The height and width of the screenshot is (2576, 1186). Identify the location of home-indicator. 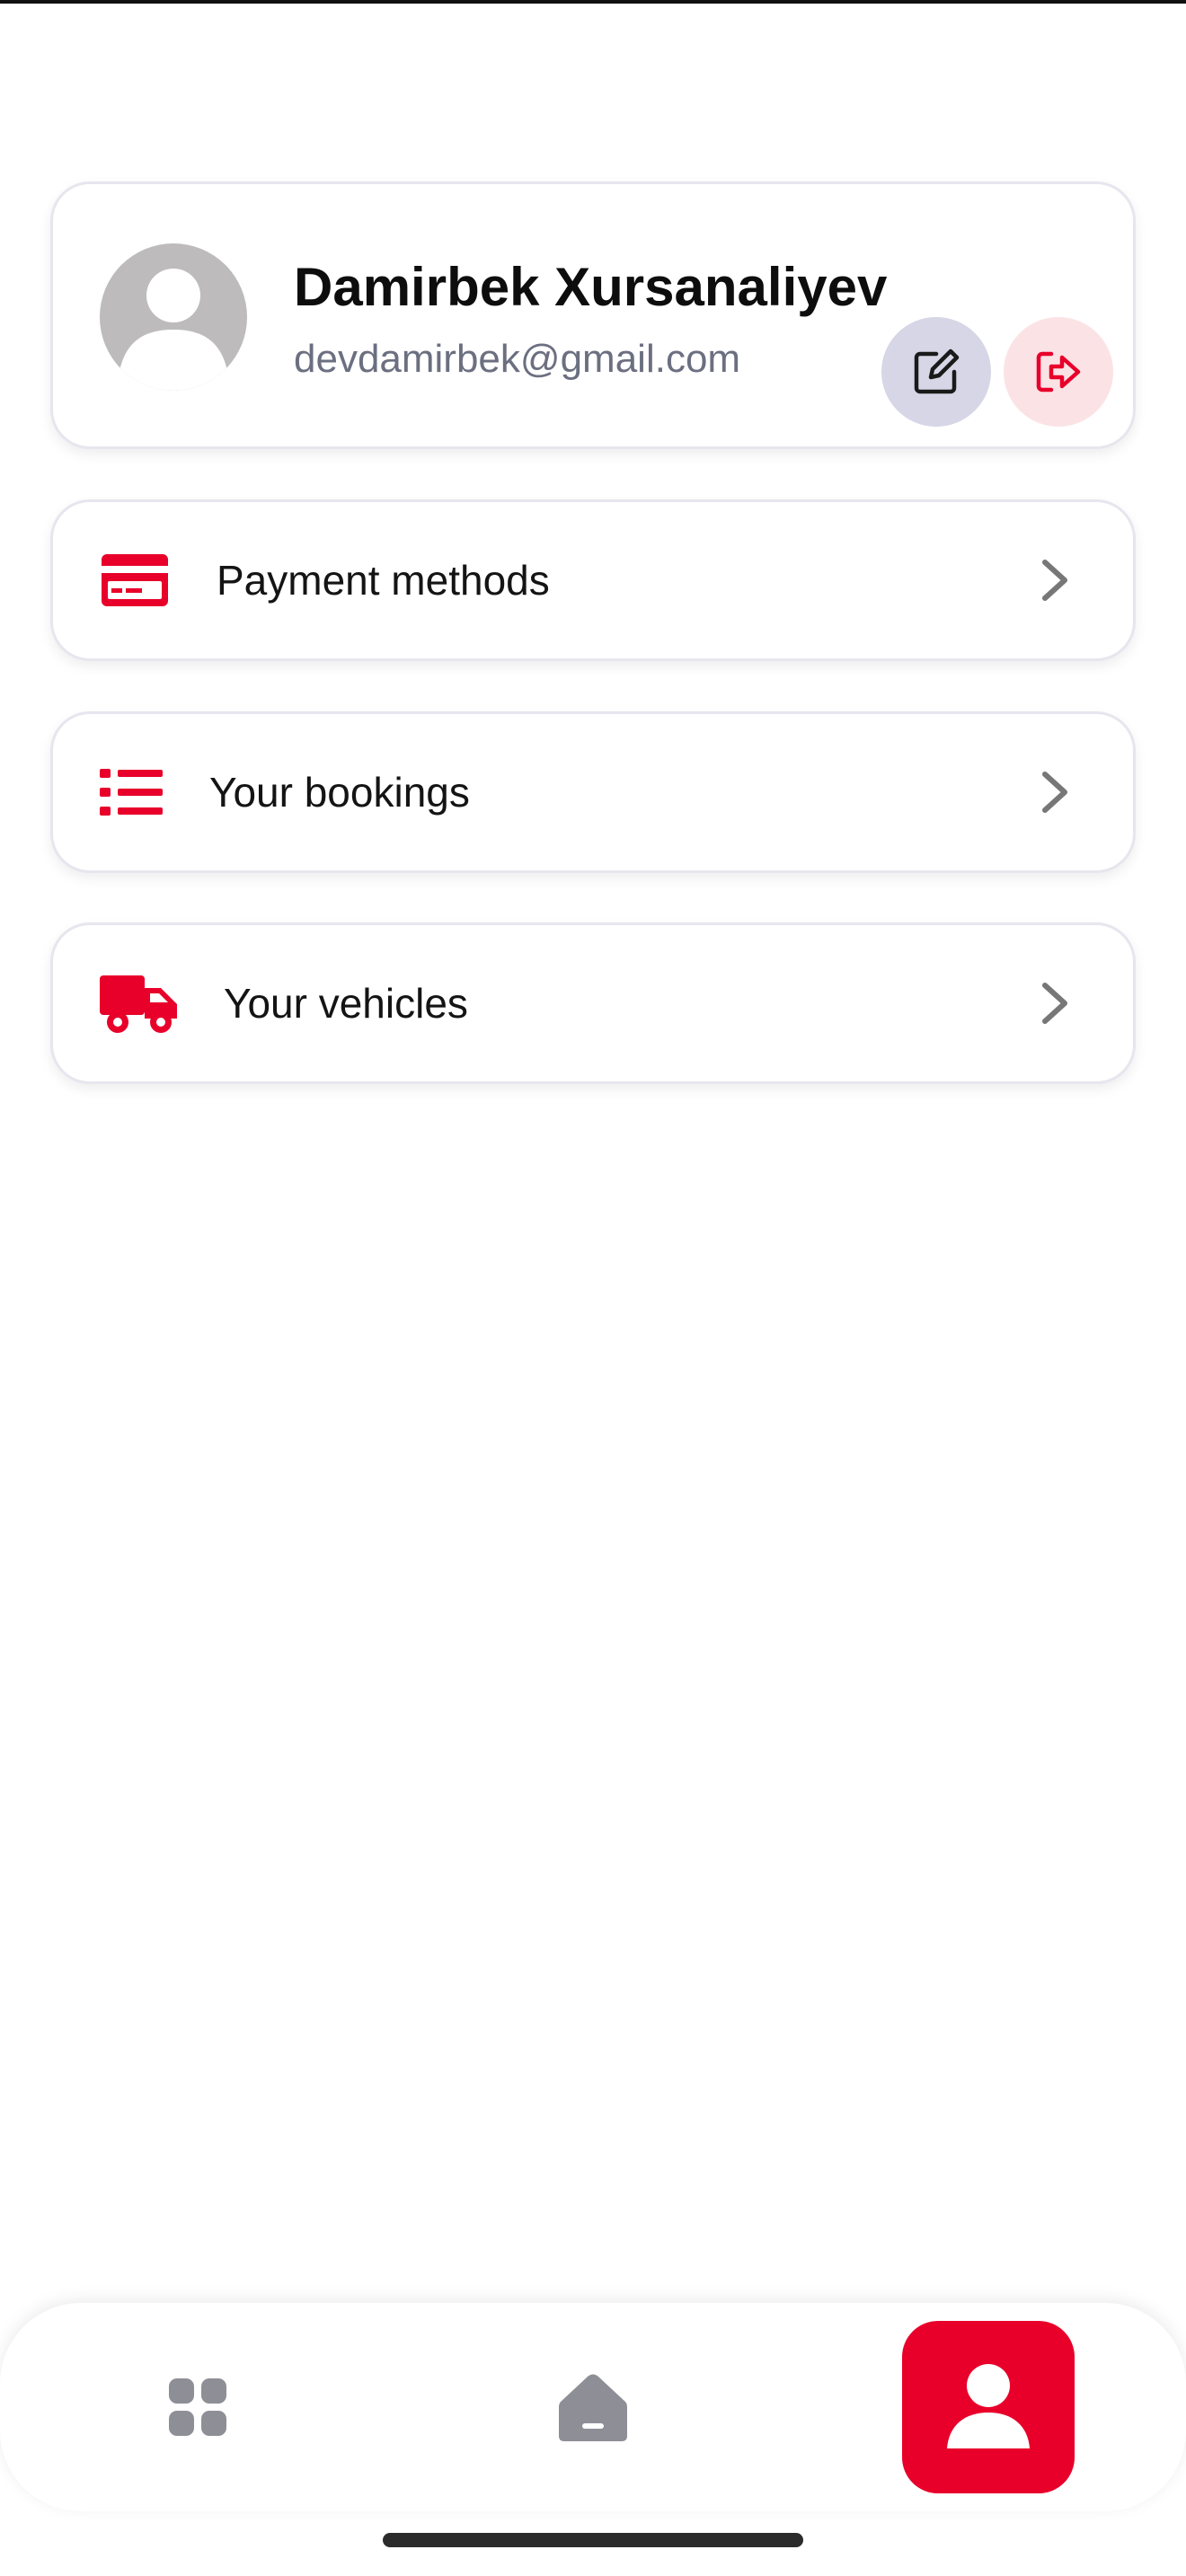
(593, 2540).